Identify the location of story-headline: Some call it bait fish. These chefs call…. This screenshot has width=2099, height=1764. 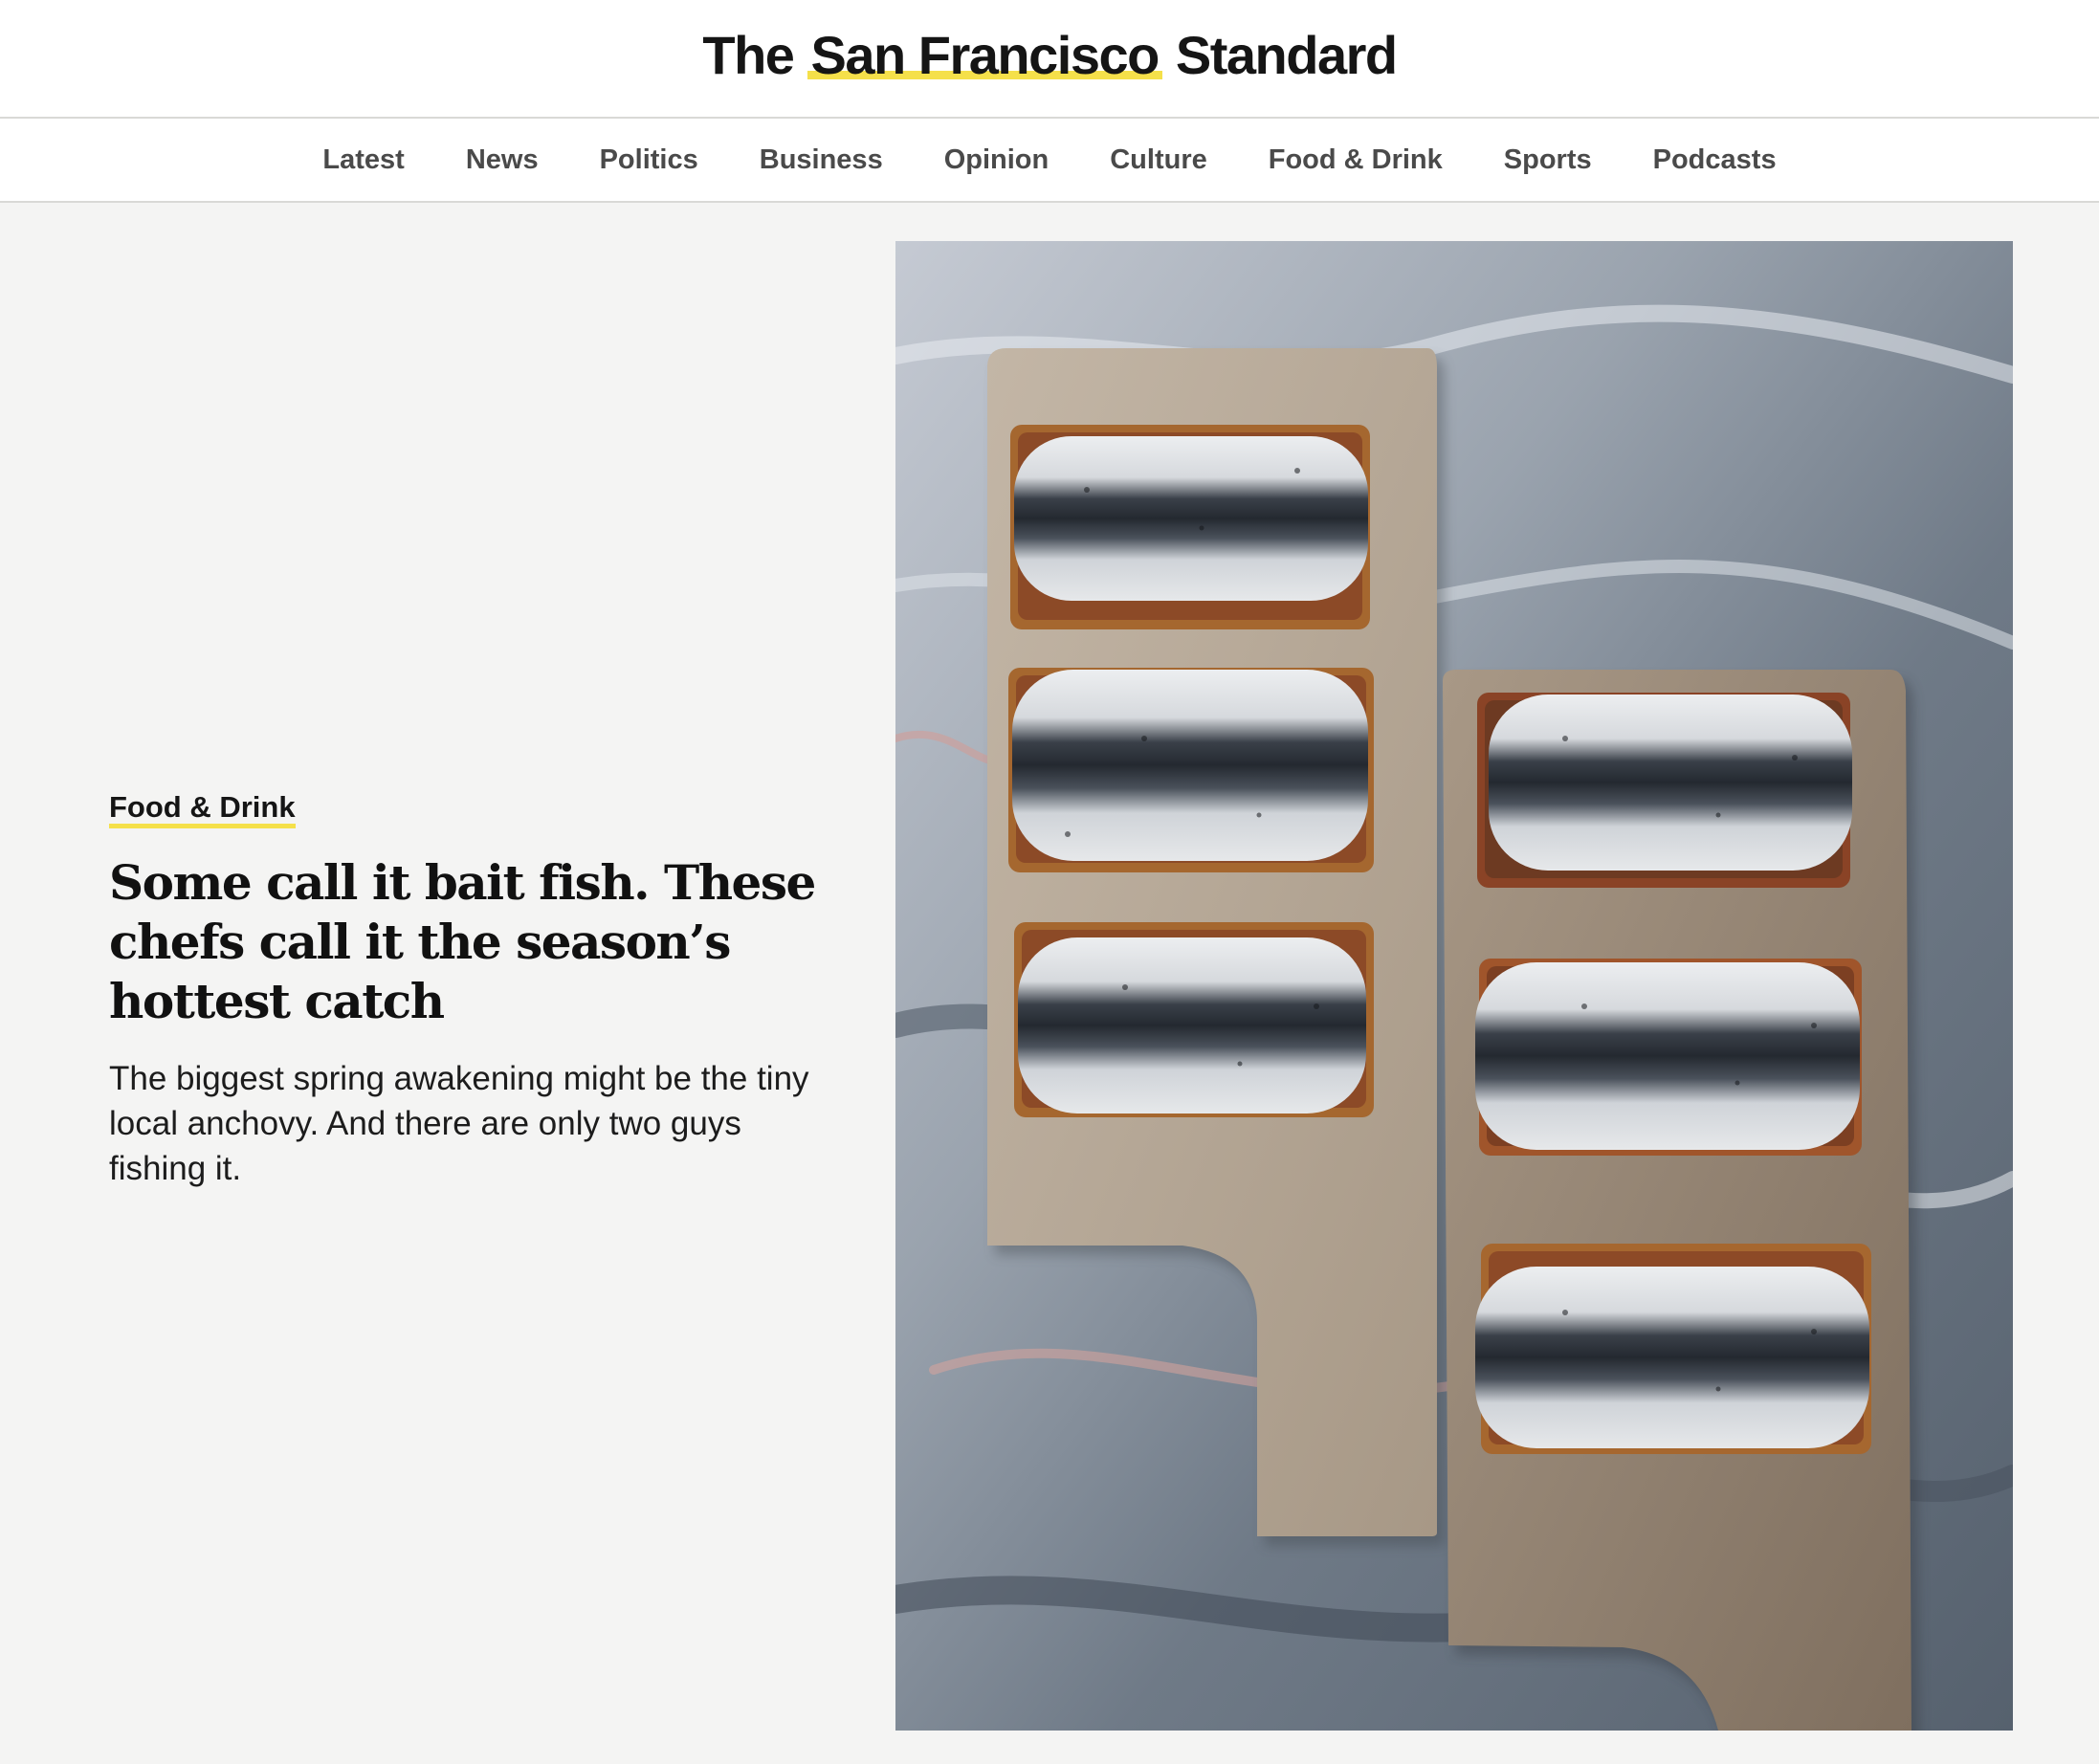
(472, 942).